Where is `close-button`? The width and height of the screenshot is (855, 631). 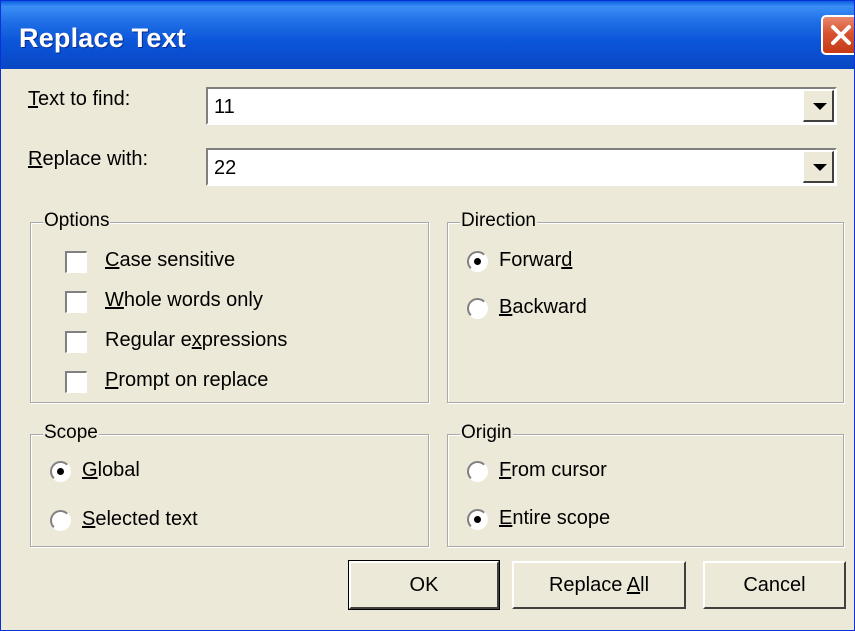
close-button is located at coordinates (837, 35).